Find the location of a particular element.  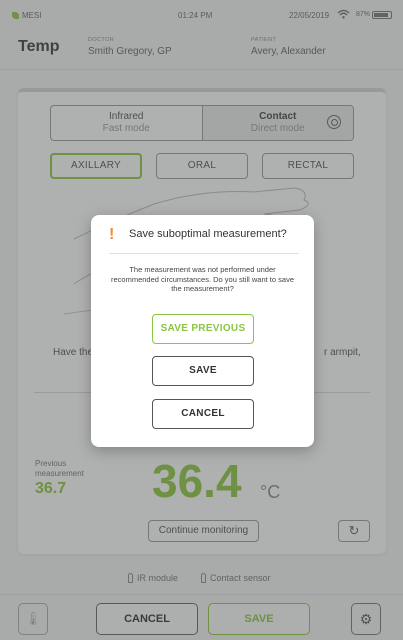

save-previous-button: SAVE PREVIOUS is located at coordinates (203, 329).